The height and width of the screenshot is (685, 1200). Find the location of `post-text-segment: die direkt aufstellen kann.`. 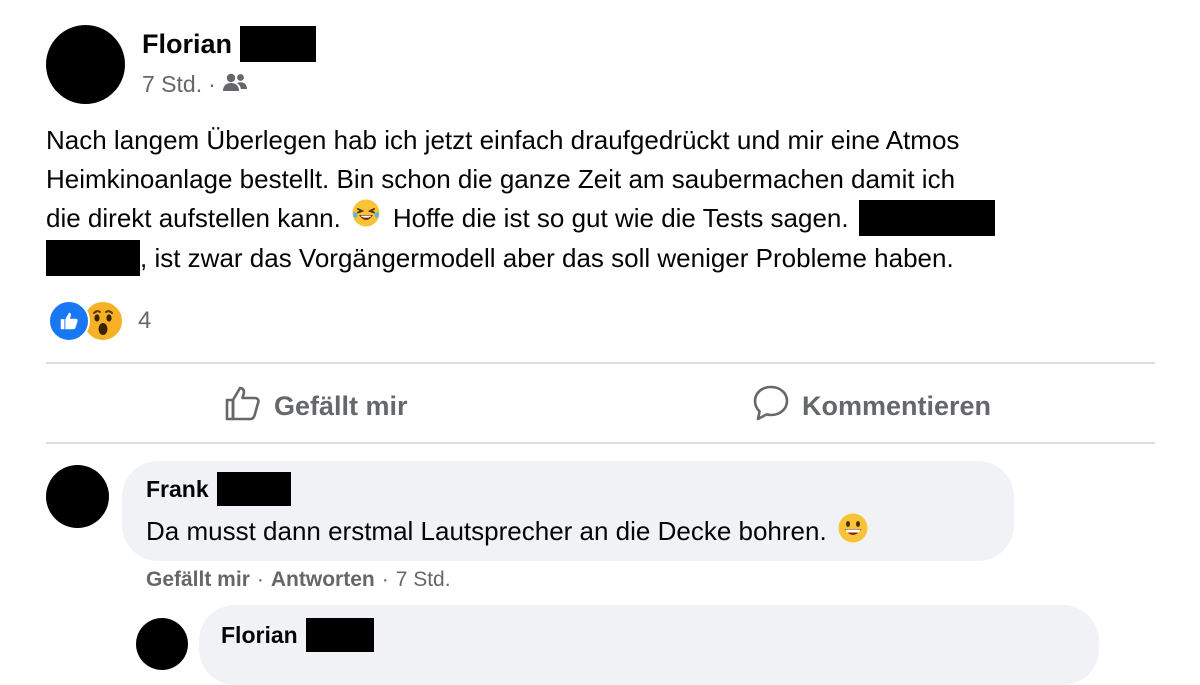

post-text-segment: die direkt aufstellen kann. is located at coordinates (193, 218).